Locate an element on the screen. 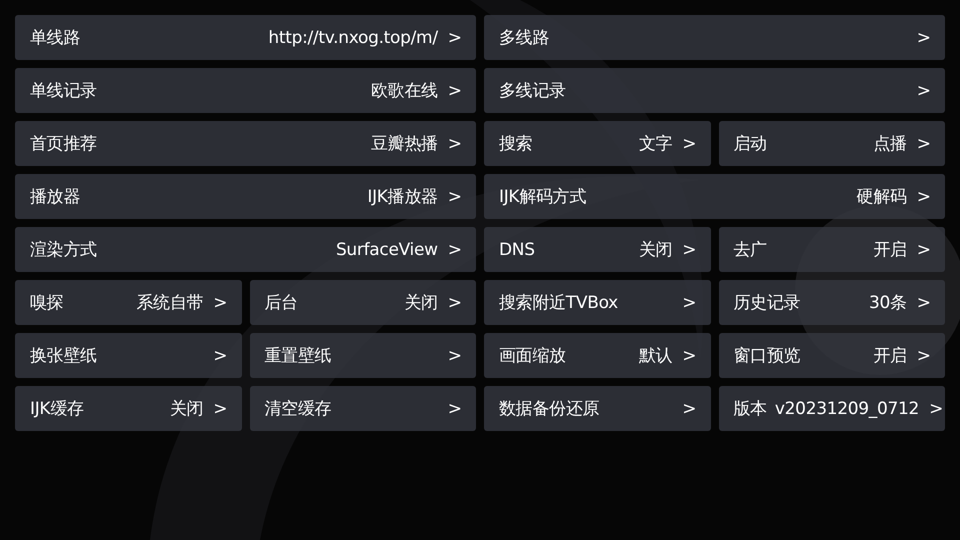 The image size is (960, 540). setting-card: DNS 关闭 > is located at coordinates (597, 249).